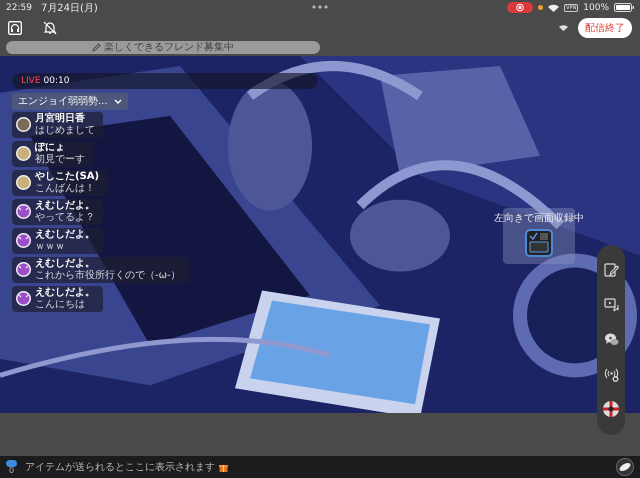 This screenshot has height=478, width=640. What do you see at coordinates (223, 467) in the screenshot?
I see `gift-icon` at bounding box center [223, 467].